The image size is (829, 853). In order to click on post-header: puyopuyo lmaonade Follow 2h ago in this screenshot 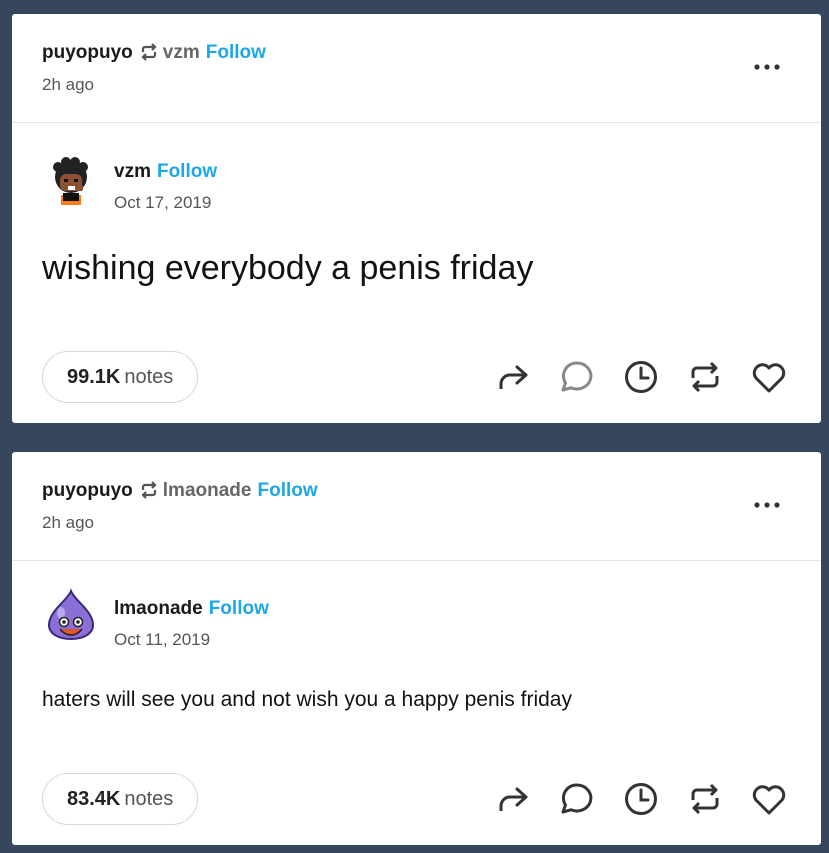, I will do `click(416, 506)`.